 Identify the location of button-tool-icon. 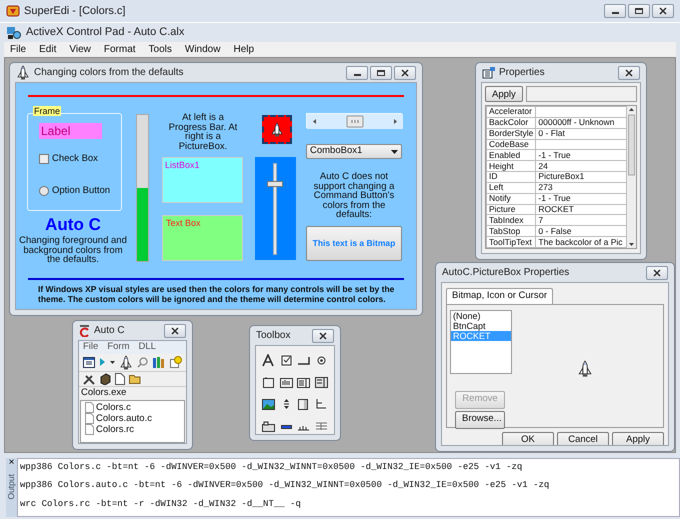
(303, 360).